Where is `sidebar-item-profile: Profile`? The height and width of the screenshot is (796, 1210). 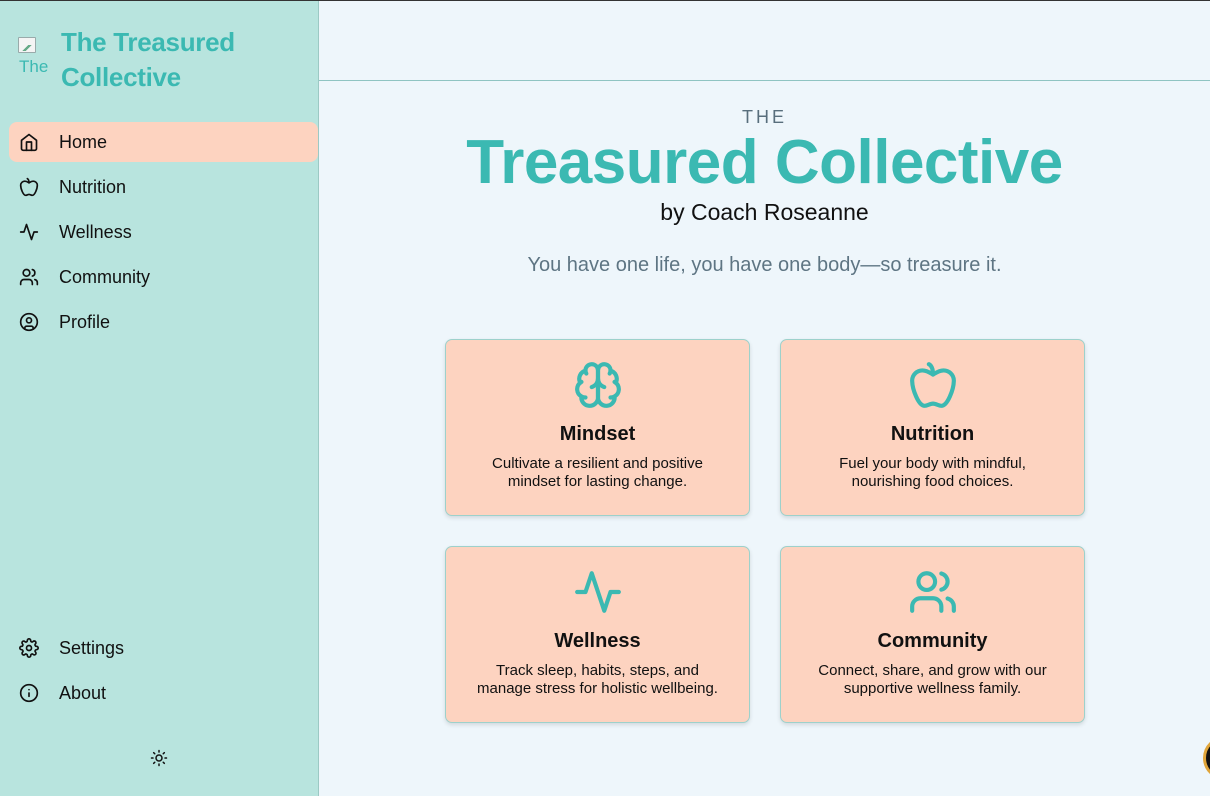
sidebar-item-profile: Profile is located at coordinates (163, 322).